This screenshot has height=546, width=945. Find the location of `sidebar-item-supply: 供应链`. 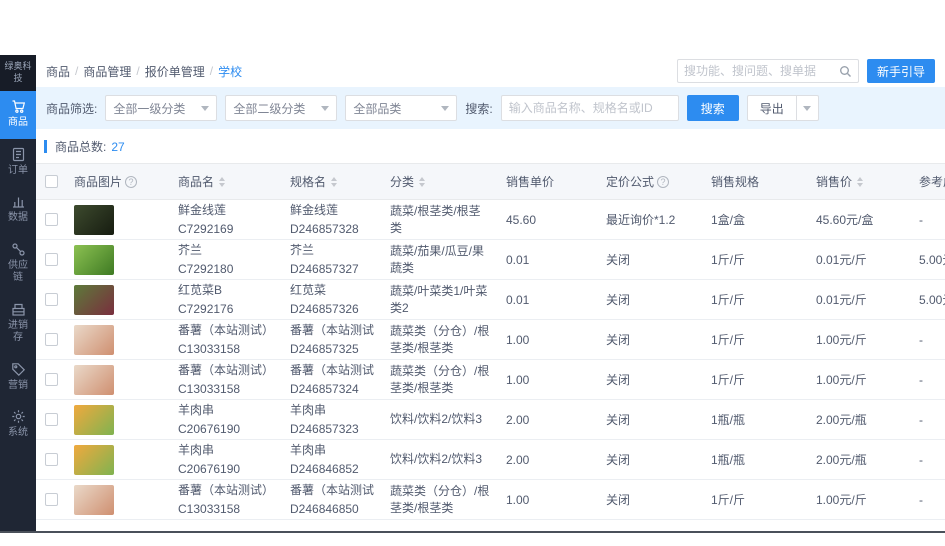

sidebar-item-supply: 供应链 is located at coordinates (18, 264).